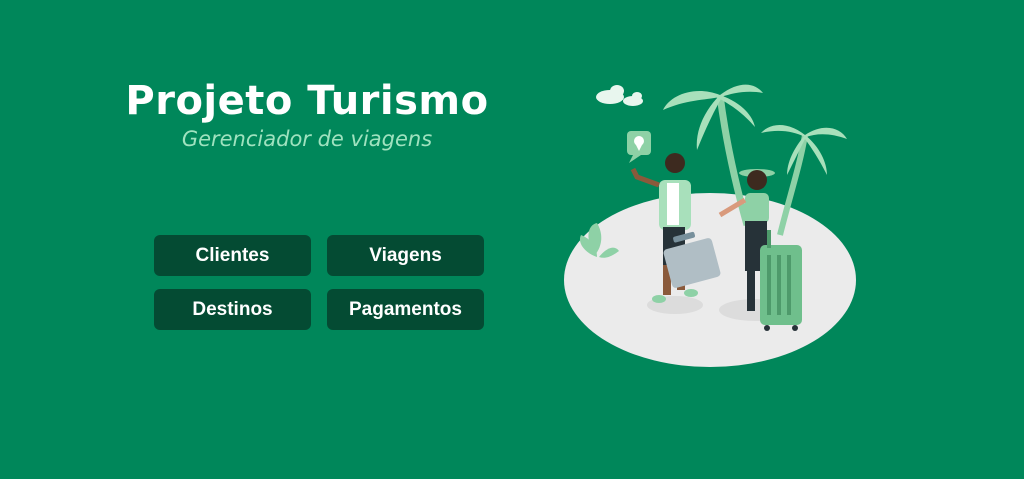  What do you see at coordinates (639, 147) in the screenshot?
I see `location-pin-icon` at bounding box center [639, 147].